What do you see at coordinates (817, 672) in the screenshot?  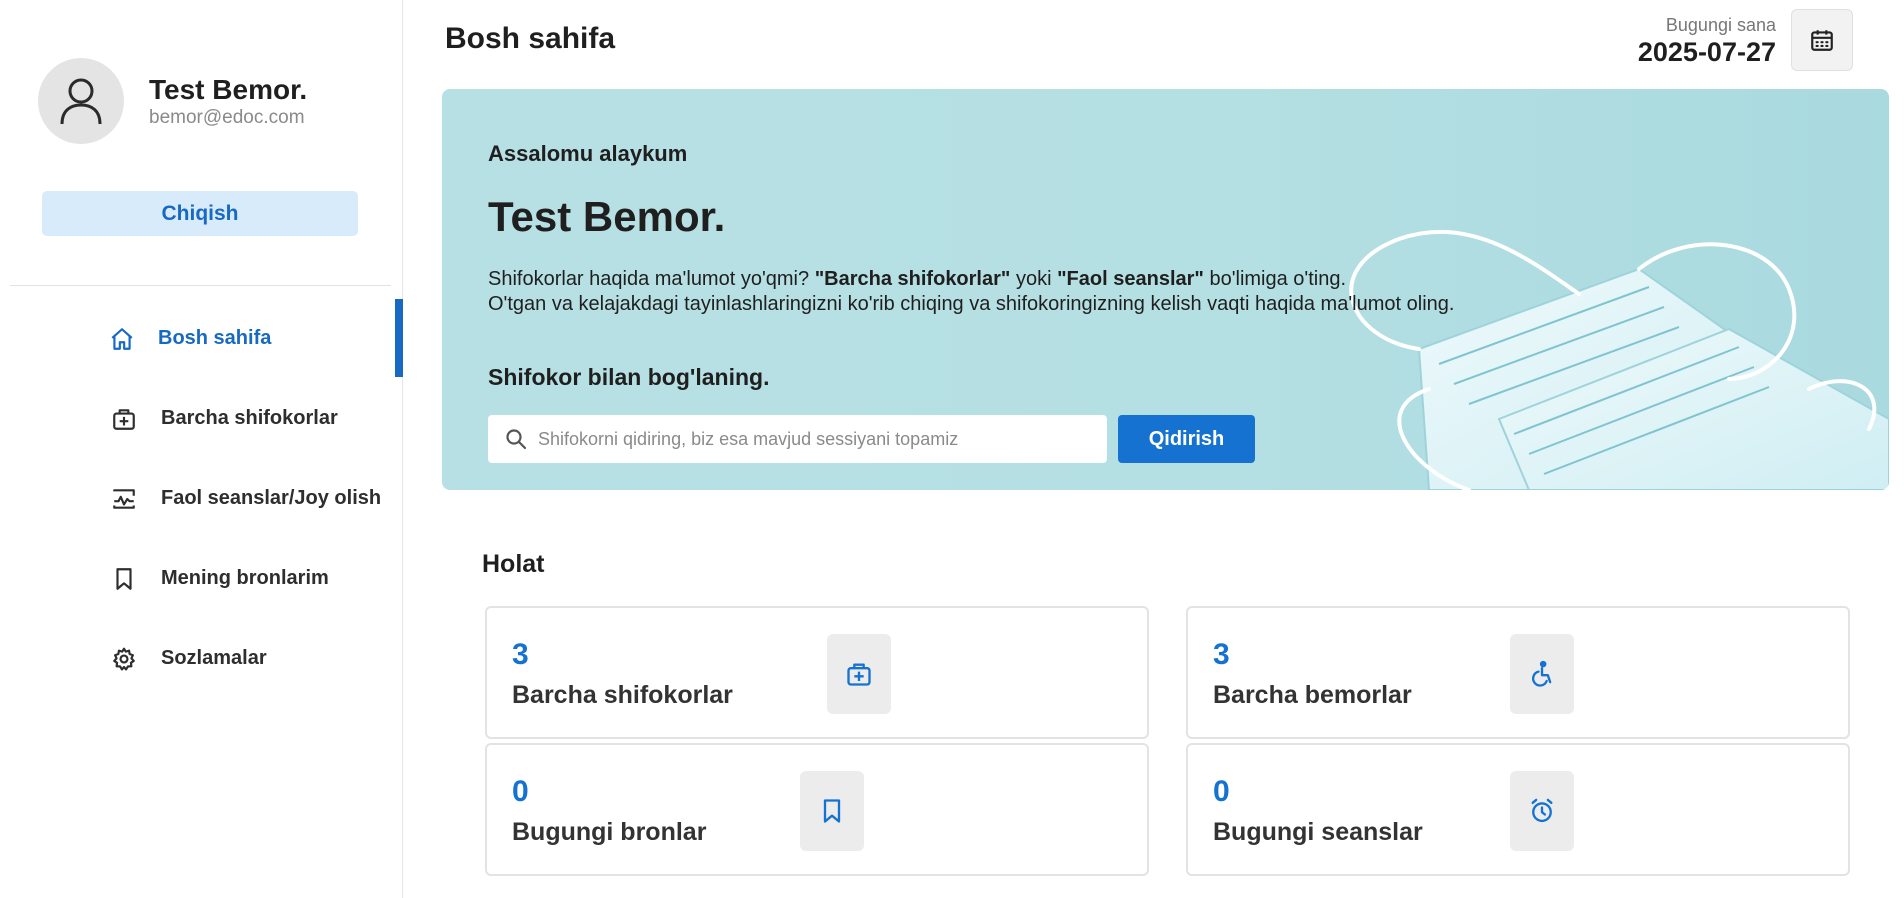 I see `stat-card-doctors: 3 Barcha shifokorlar` at bounding box center [817, 672].